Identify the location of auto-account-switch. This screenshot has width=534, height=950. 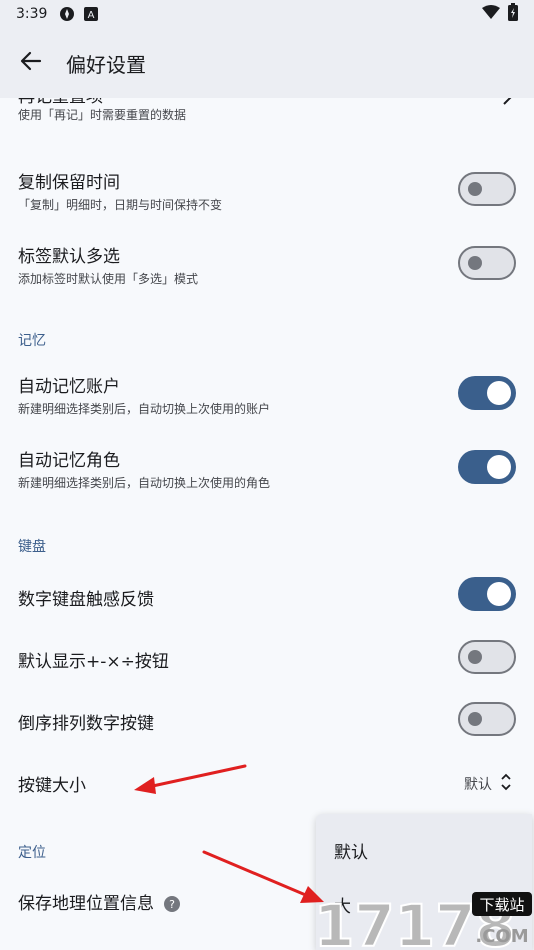
(487, 393).